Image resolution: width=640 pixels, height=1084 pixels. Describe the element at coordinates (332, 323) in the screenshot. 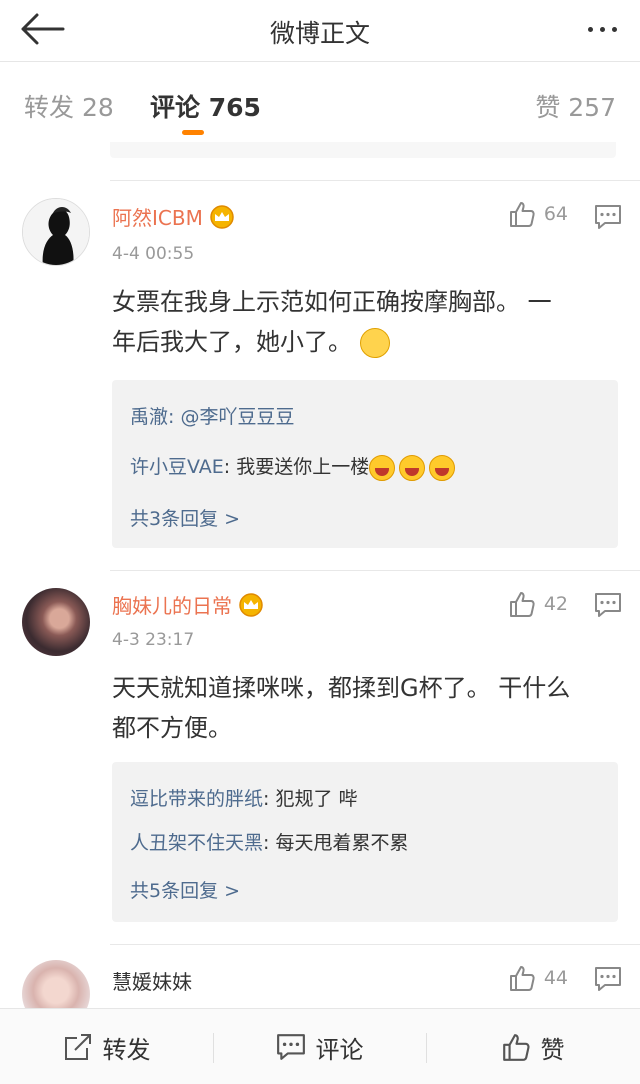

I see `comment-text: 女票在我身上示范如何正确按摩胸部。 一 年后我大了，她小了。` at that location.